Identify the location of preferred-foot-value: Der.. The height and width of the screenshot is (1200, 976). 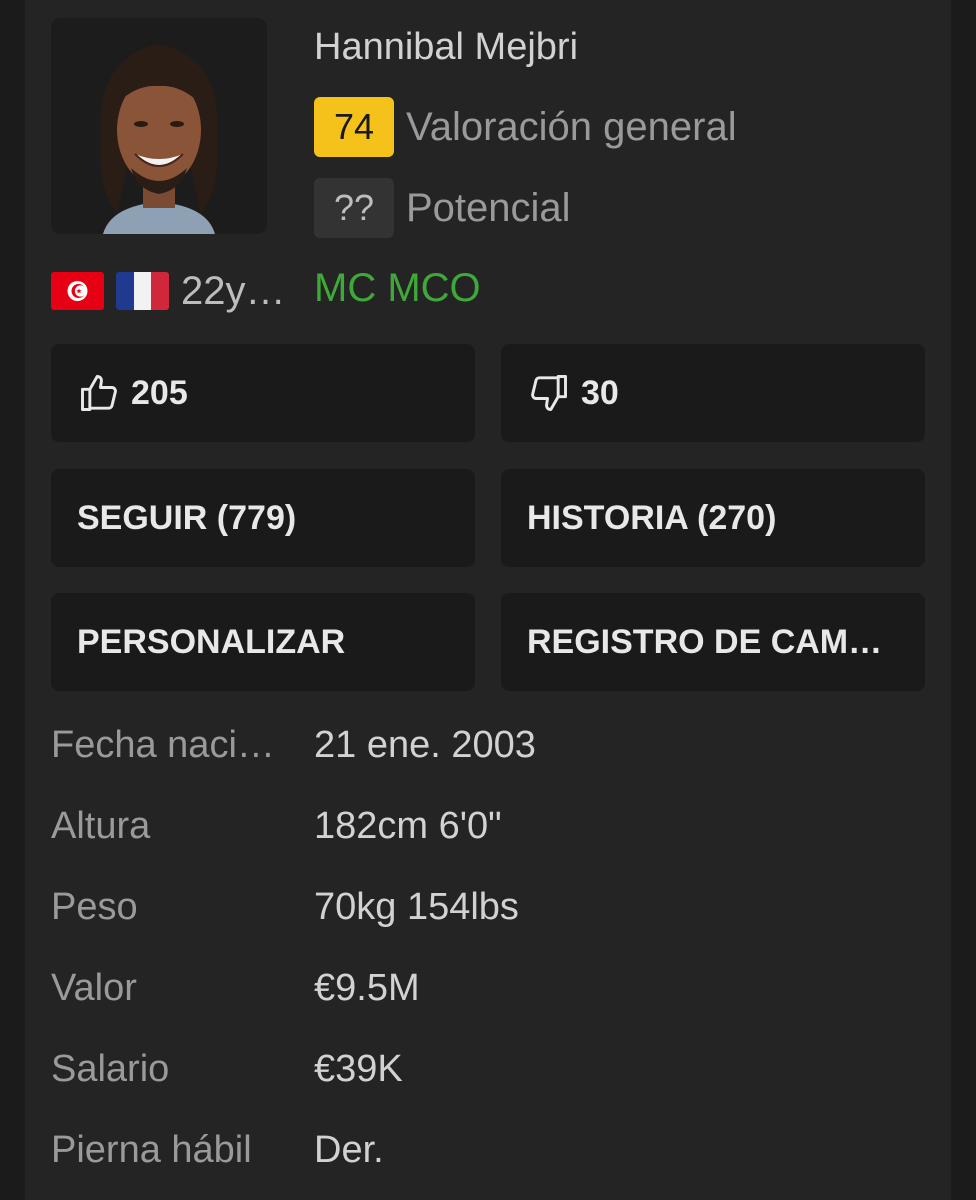
(349, 1150).